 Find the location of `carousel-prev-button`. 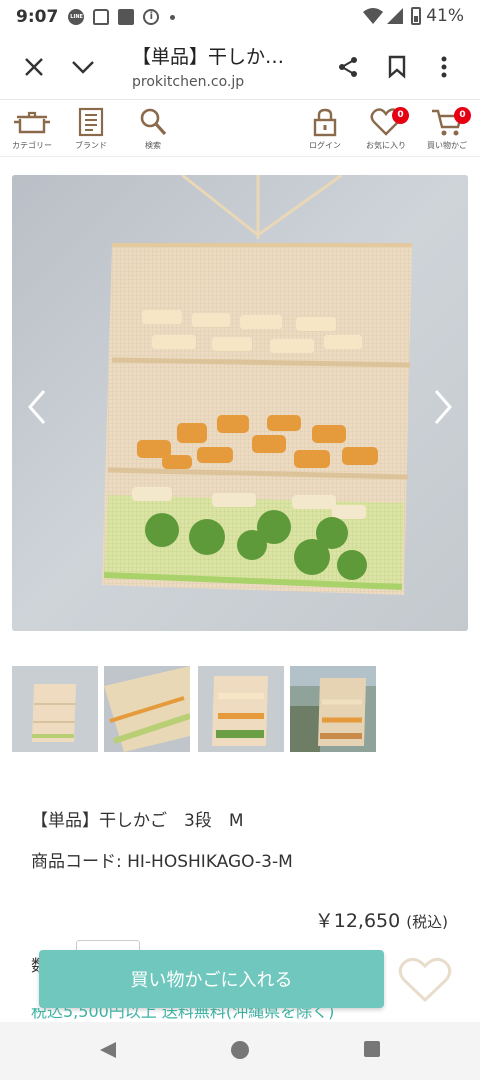

carousel-prev-button is located at coordinates (37, 407).